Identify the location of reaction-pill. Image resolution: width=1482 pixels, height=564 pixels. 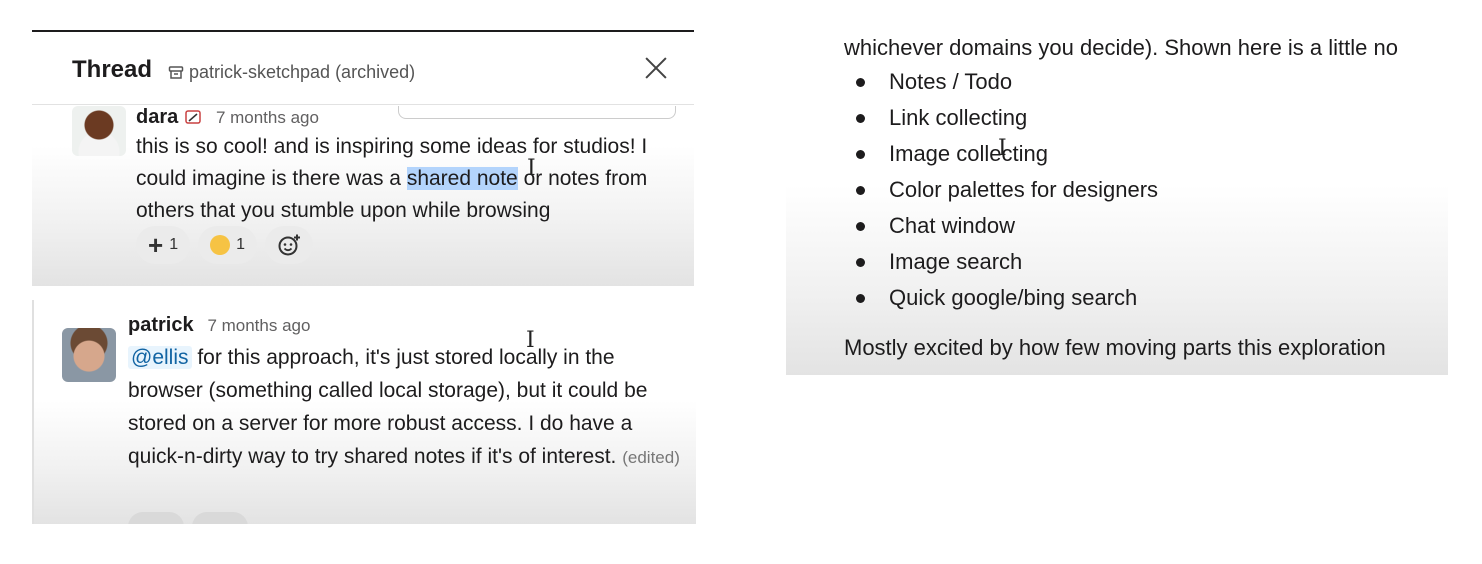
(156, 518).